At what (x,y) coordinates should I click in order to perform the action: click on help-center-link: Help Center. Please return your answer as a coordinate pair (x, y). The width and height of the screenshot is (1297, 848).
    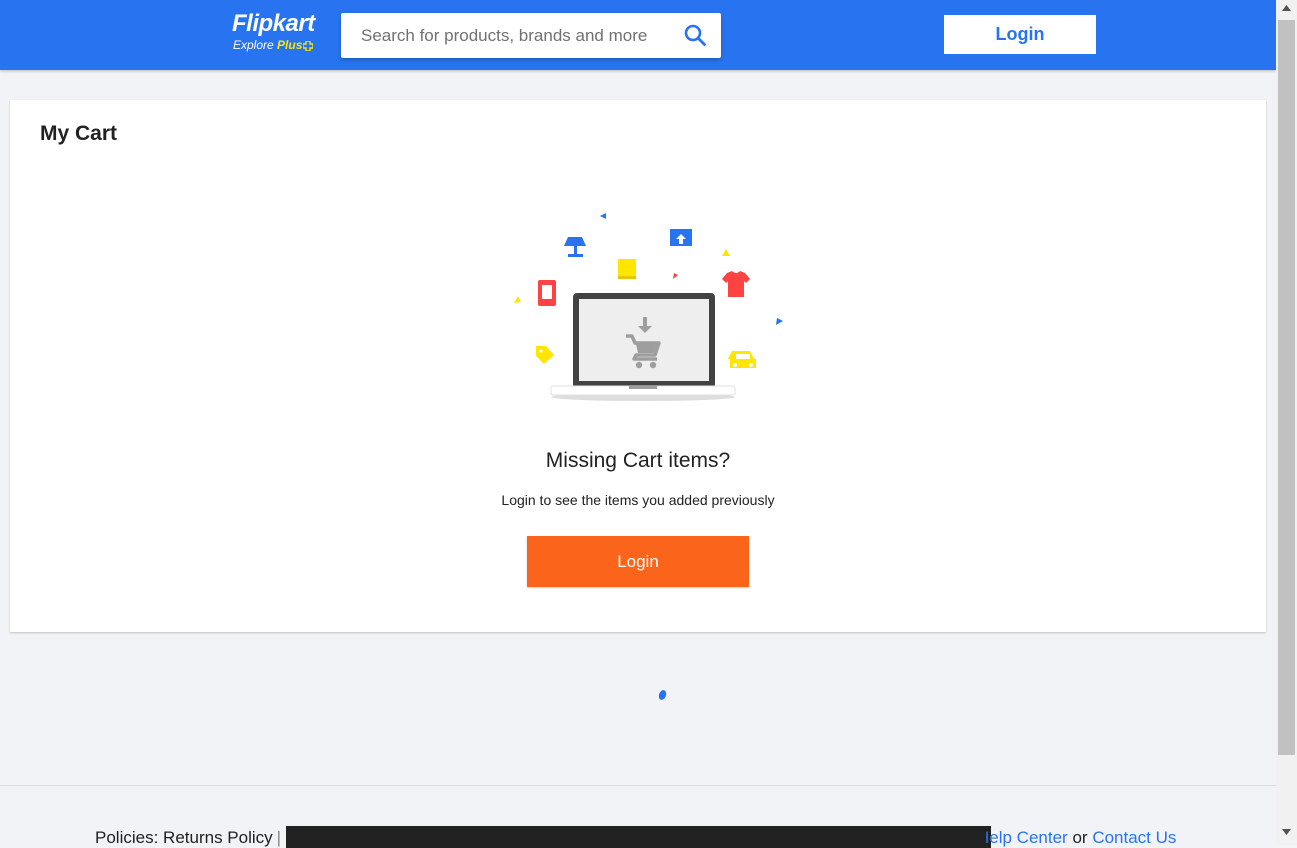
    Looking at the image, I should click on (1027, 837).